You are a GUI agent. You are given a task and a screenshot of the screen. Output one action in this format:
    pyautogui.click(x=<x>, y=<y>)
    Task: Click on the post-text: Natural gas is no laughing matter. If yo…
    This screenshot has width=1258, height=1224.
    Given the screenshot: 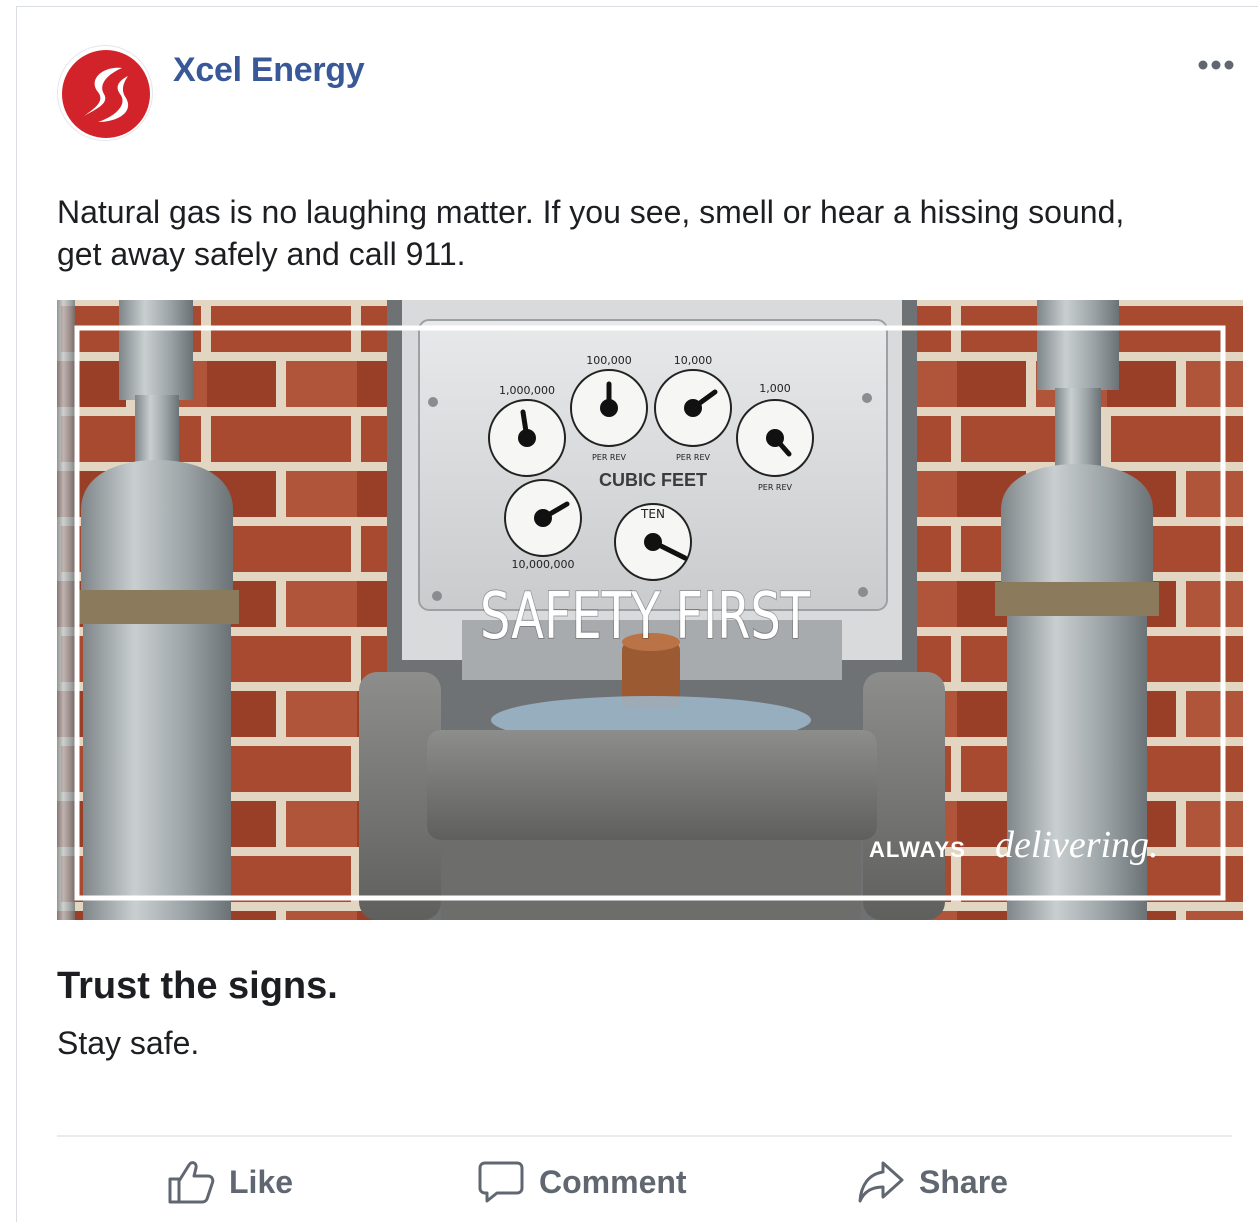 What is the action you would take?
    pyautogui.click(x=591, y=233)
    